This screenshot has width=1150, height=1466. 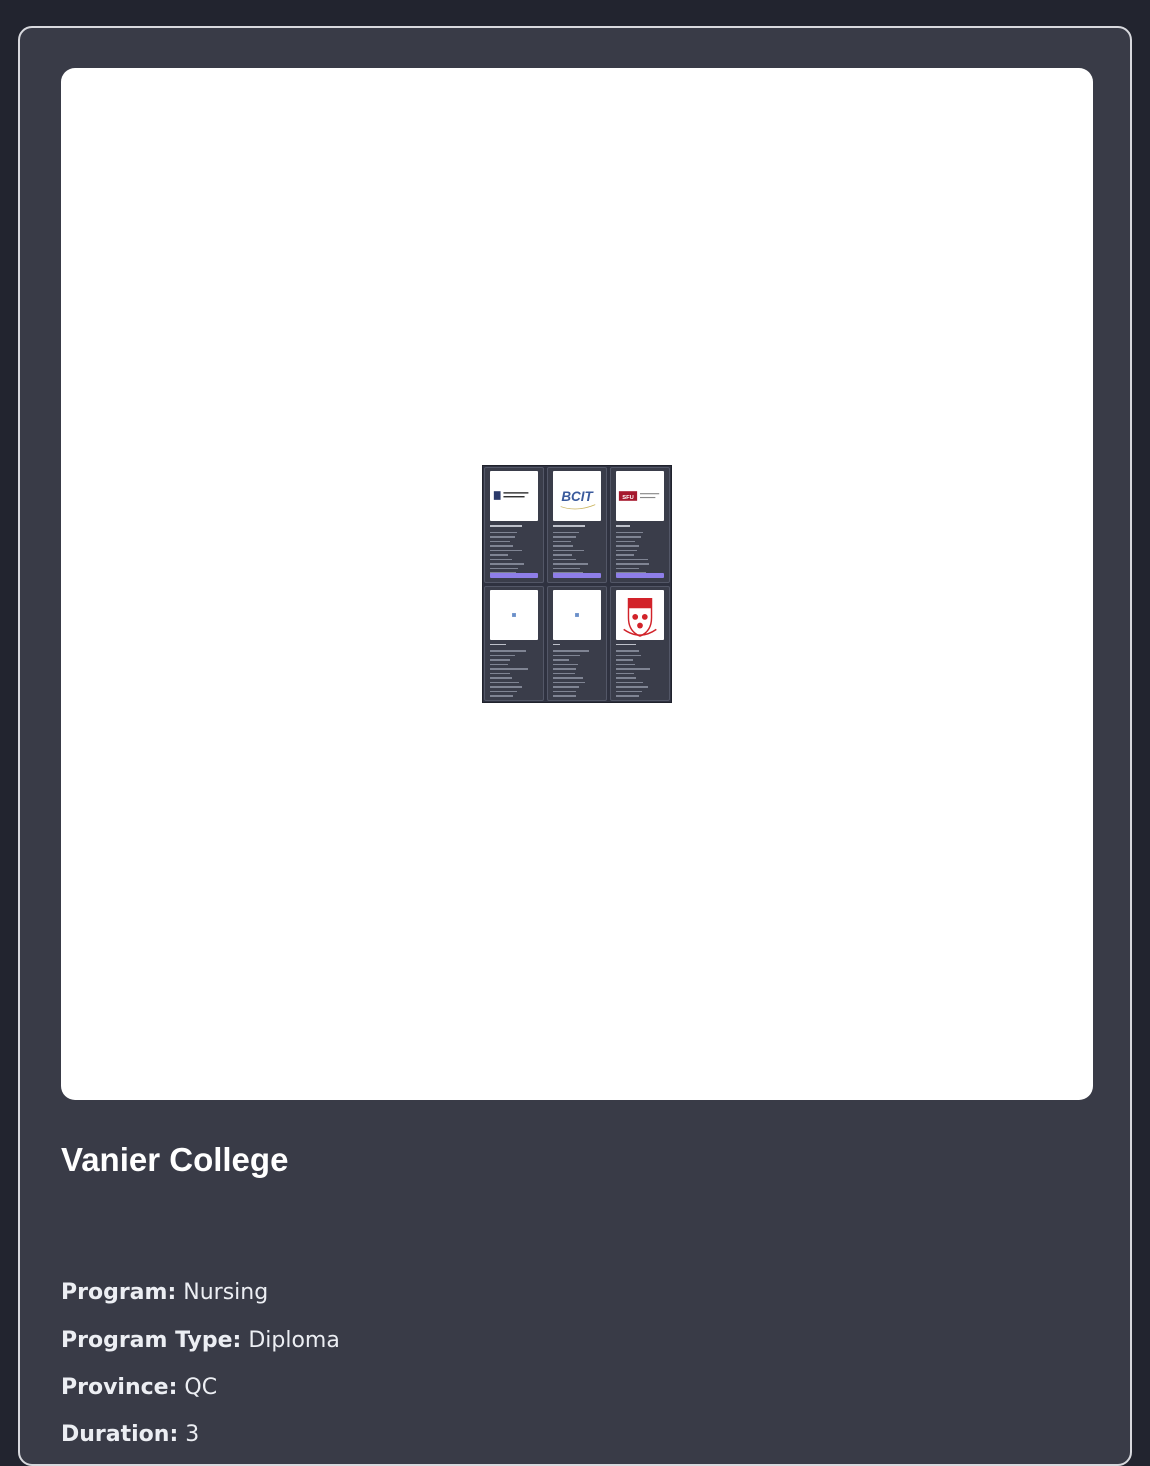 What do you see at coordinates (119, 1292) in the screenshot?
I see `program-label: Program:` at bounding box center [119, 1292].